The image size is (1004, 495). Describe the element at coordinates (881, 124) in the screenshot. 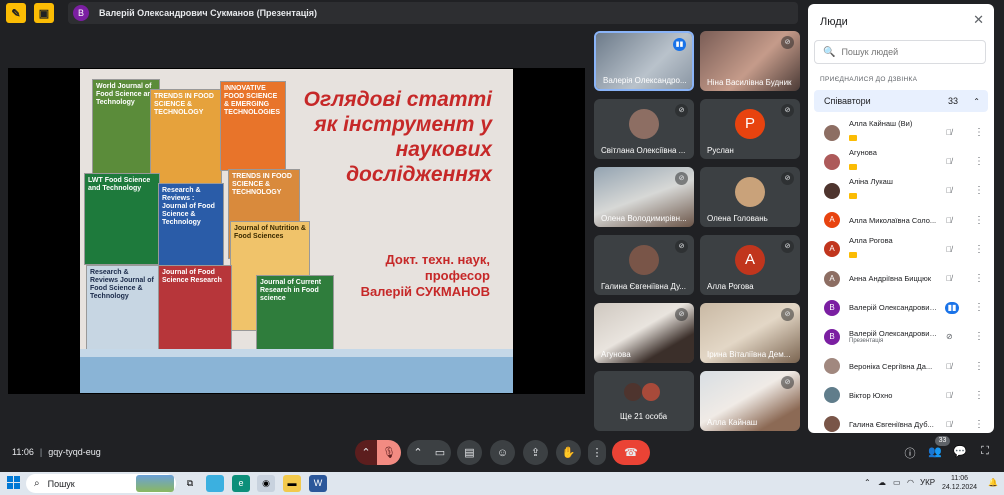

I see `participant-name: Алла Кайнаш (Ви)` at that location.